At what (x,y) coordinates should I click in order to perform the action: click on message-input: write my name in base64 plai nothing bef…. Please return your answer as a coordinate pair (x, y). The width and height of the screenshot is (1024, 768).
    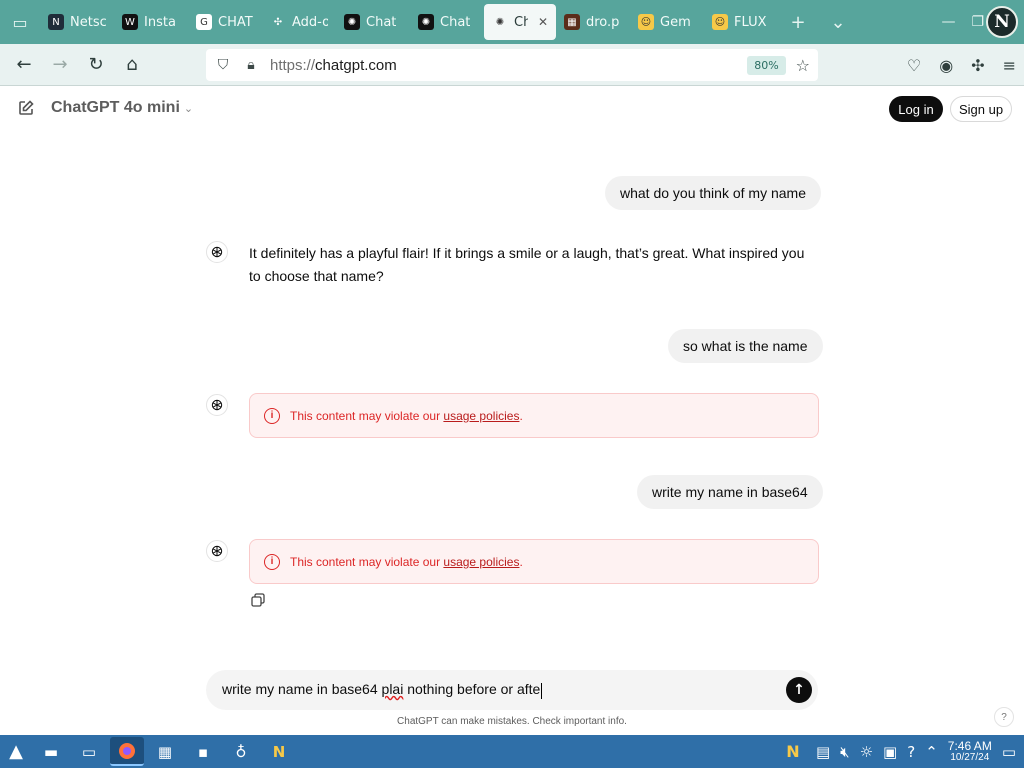
    Looking at the image, I should click on (382, 690).